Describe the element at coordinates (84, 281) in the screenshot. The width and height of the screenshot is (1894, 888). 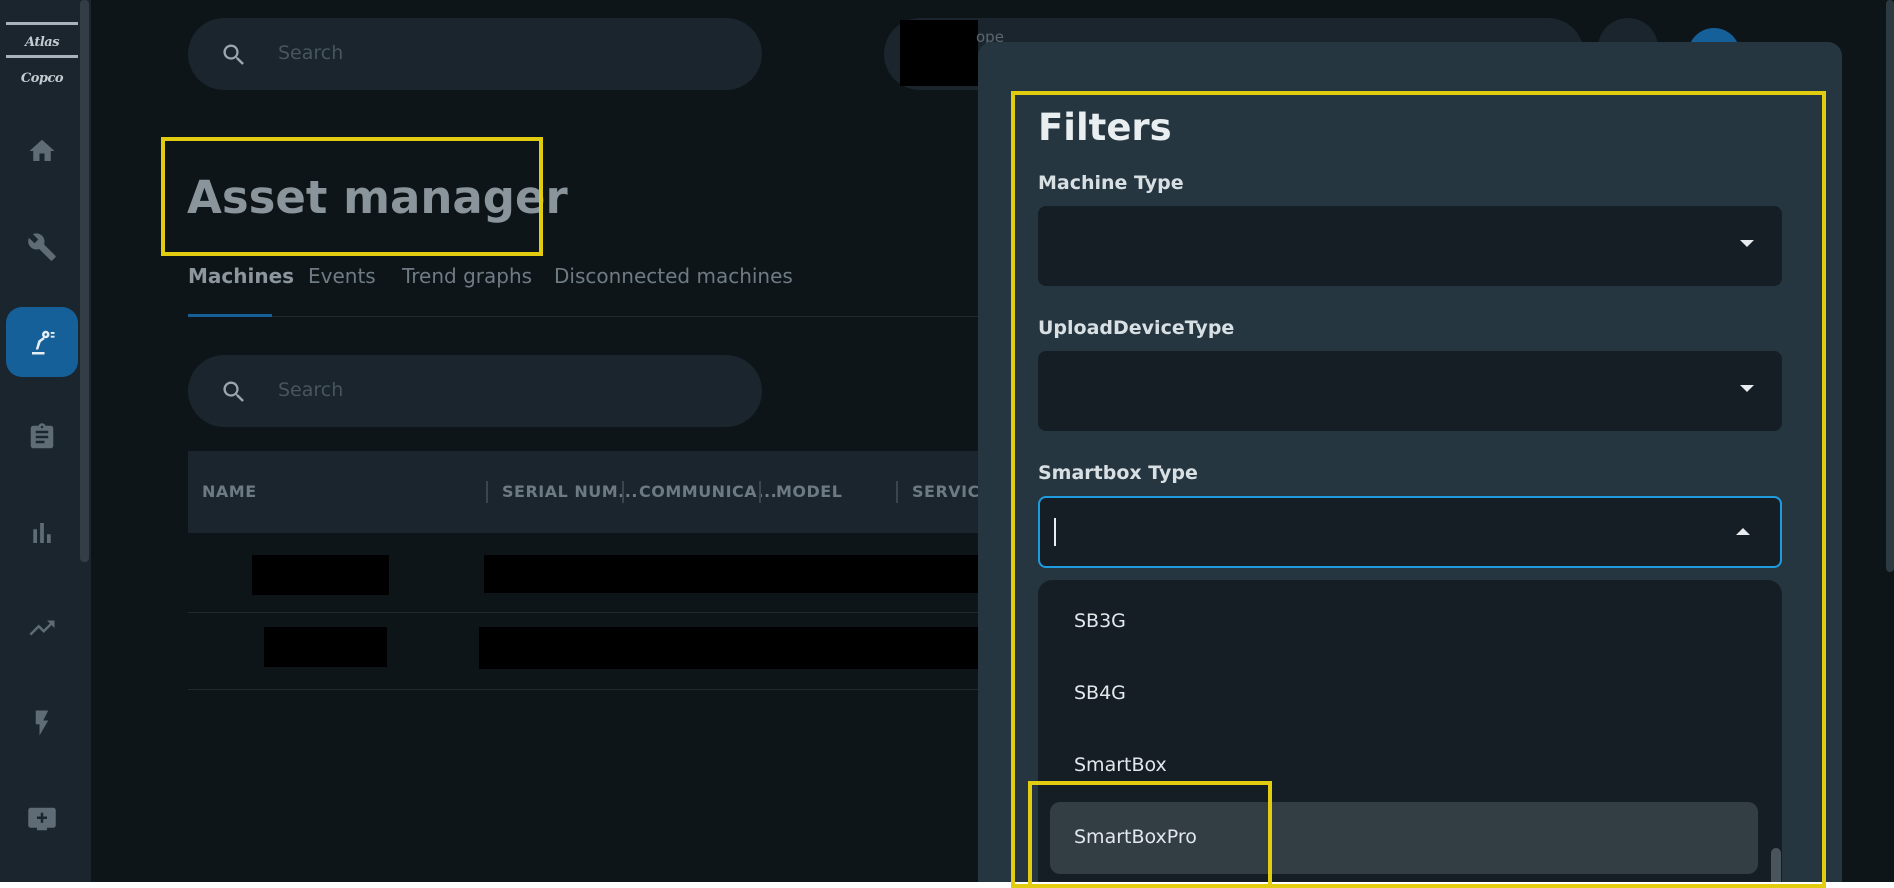
I see `sidebar-scrollbar` at that location.